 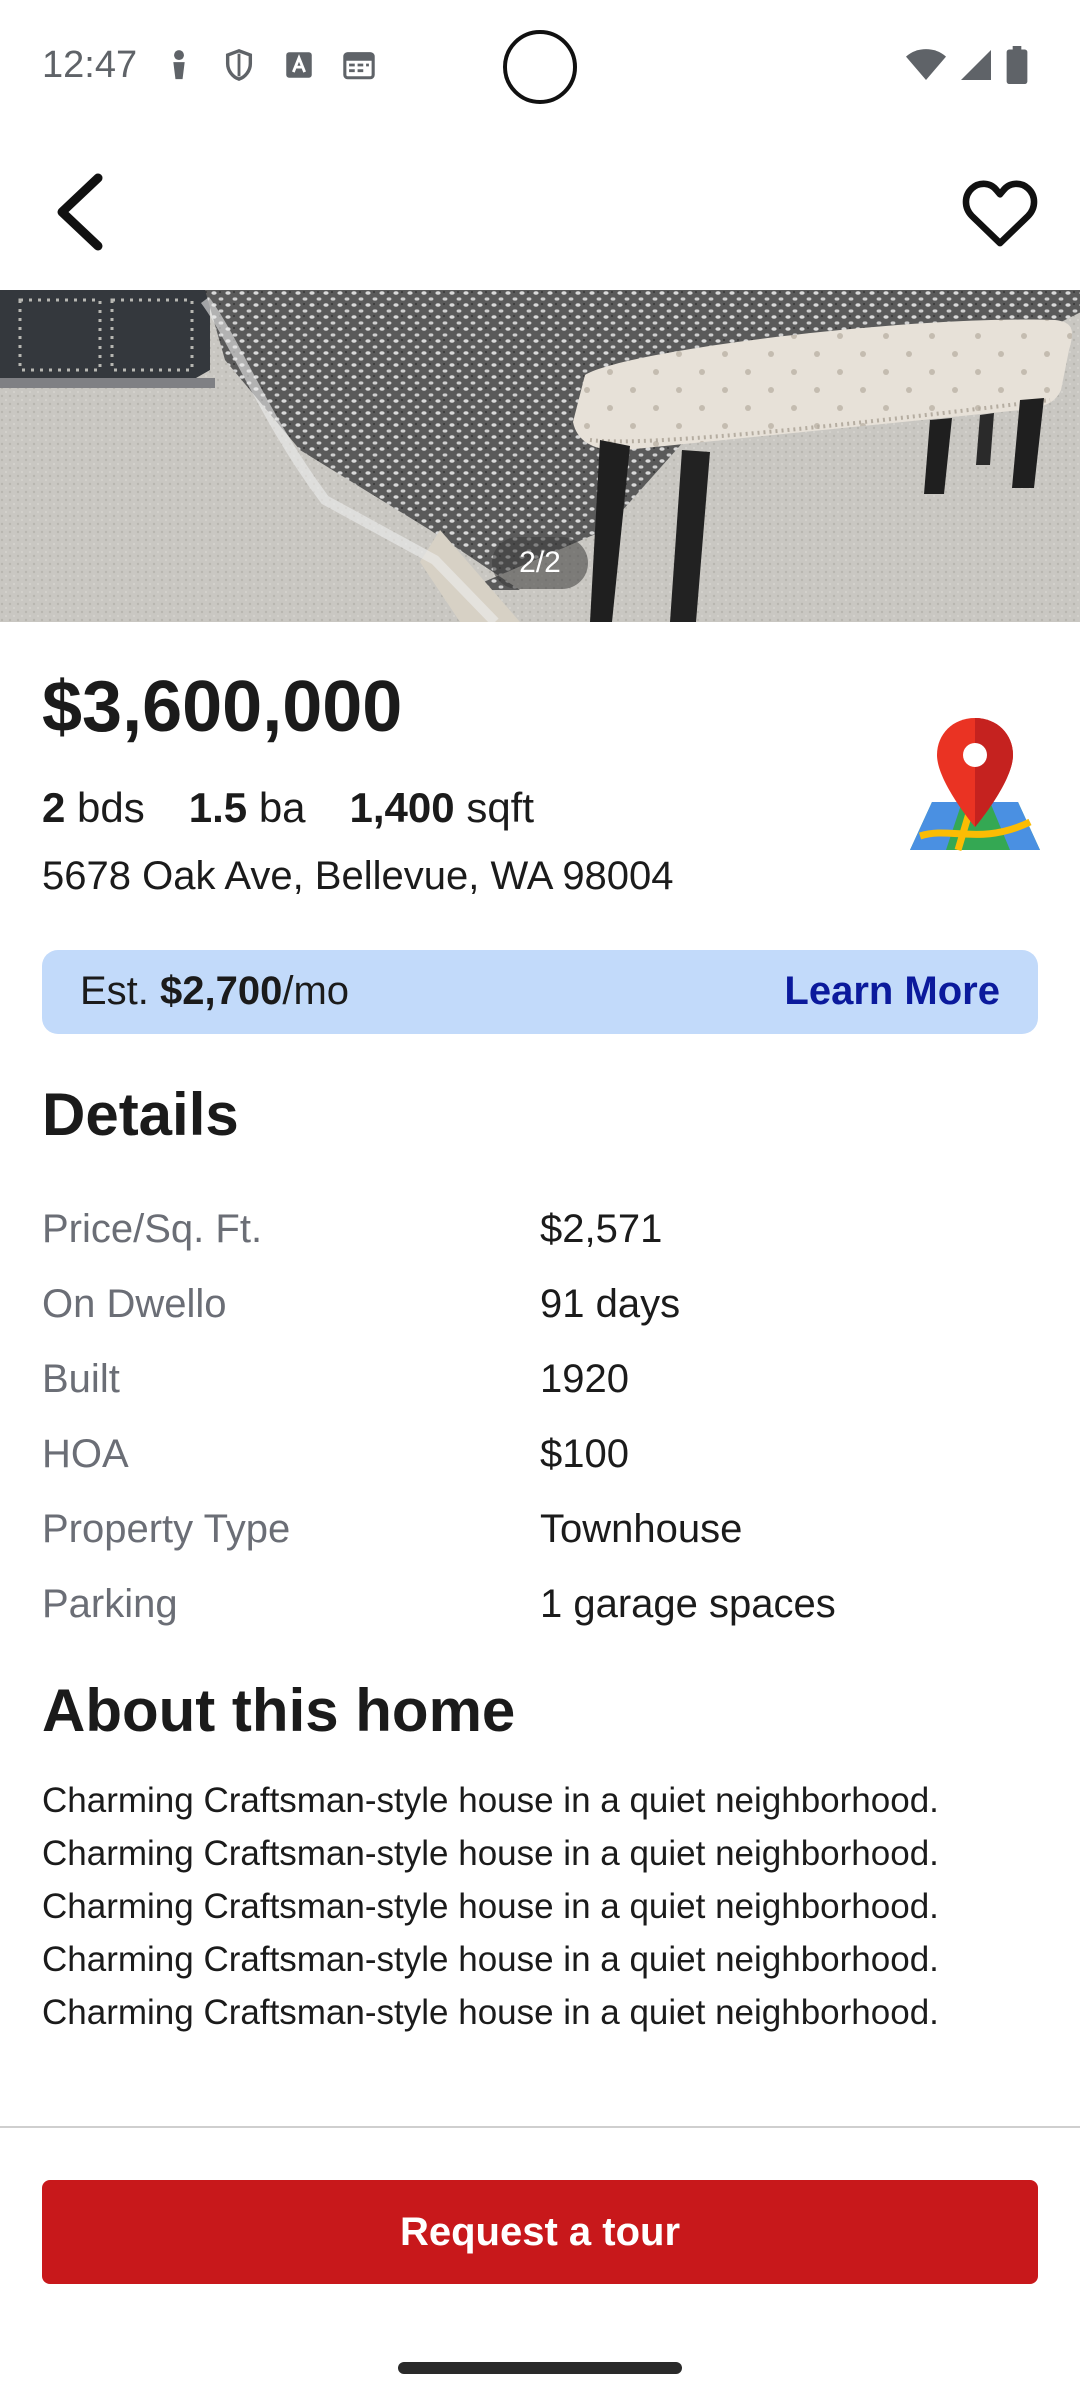 I want to click on beds-value: 2, so click(x=54, y=807).